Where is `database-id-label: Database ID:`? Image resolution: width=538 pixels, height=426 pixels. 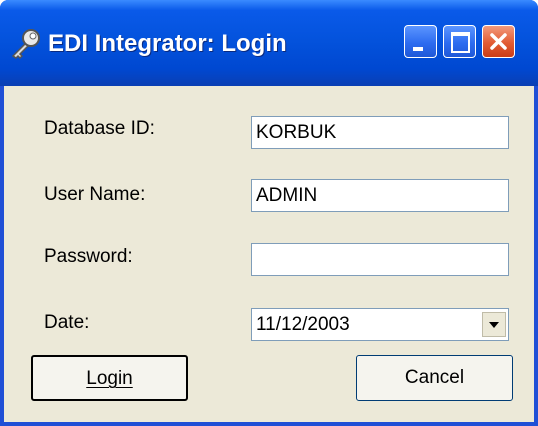
database-id-label: Database ID: is located at coordinates (99, 128).